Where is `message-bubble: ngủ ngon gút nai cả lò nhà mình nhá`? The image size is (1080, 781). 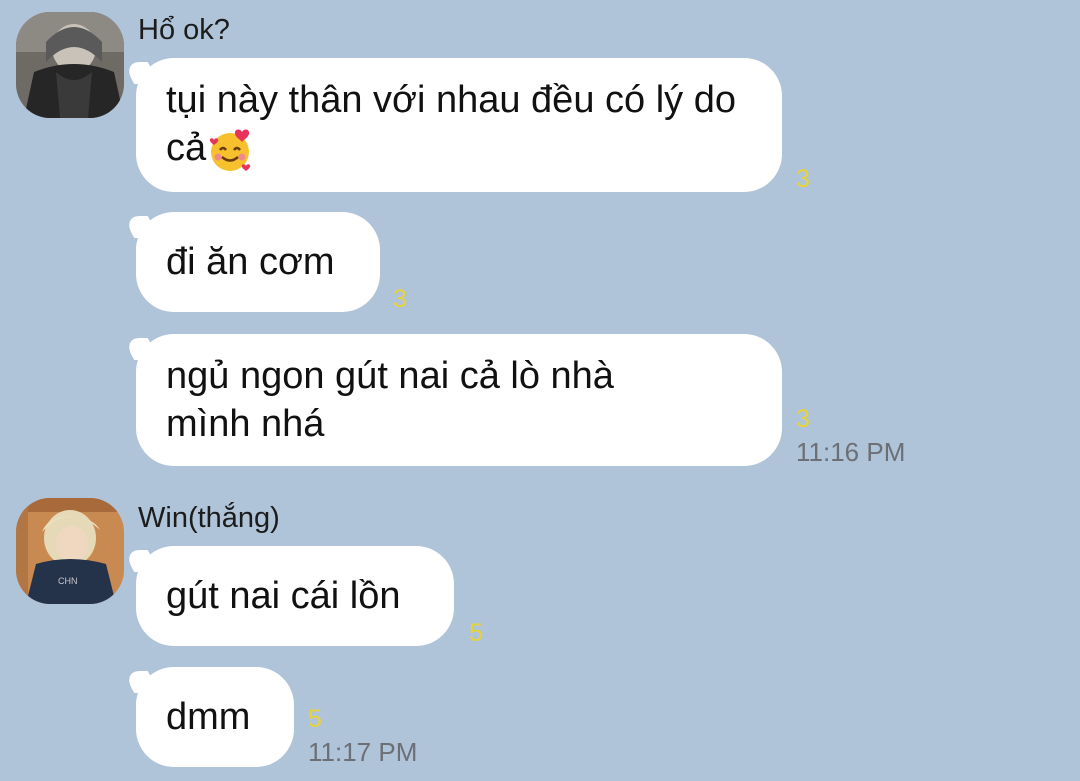 message-bubble: ngủ ngon gút nai cả lò nhà mình nhá is located at coordinates (459, 400).